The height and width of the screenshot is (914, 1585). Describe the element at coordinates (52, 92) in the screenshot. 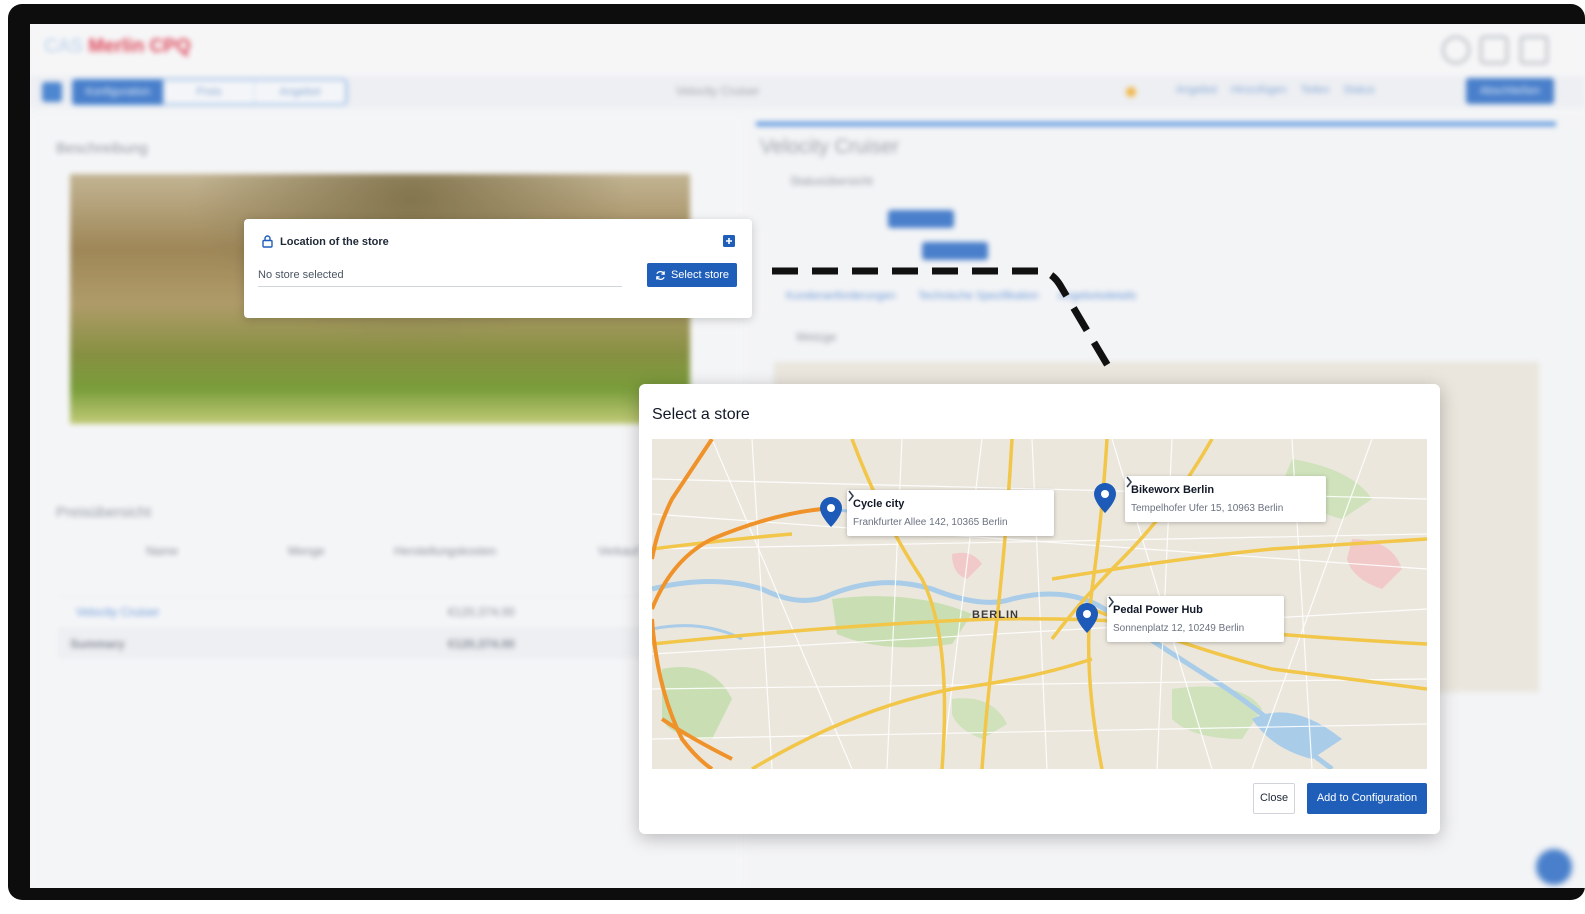

I see `menu-icon` at that location.